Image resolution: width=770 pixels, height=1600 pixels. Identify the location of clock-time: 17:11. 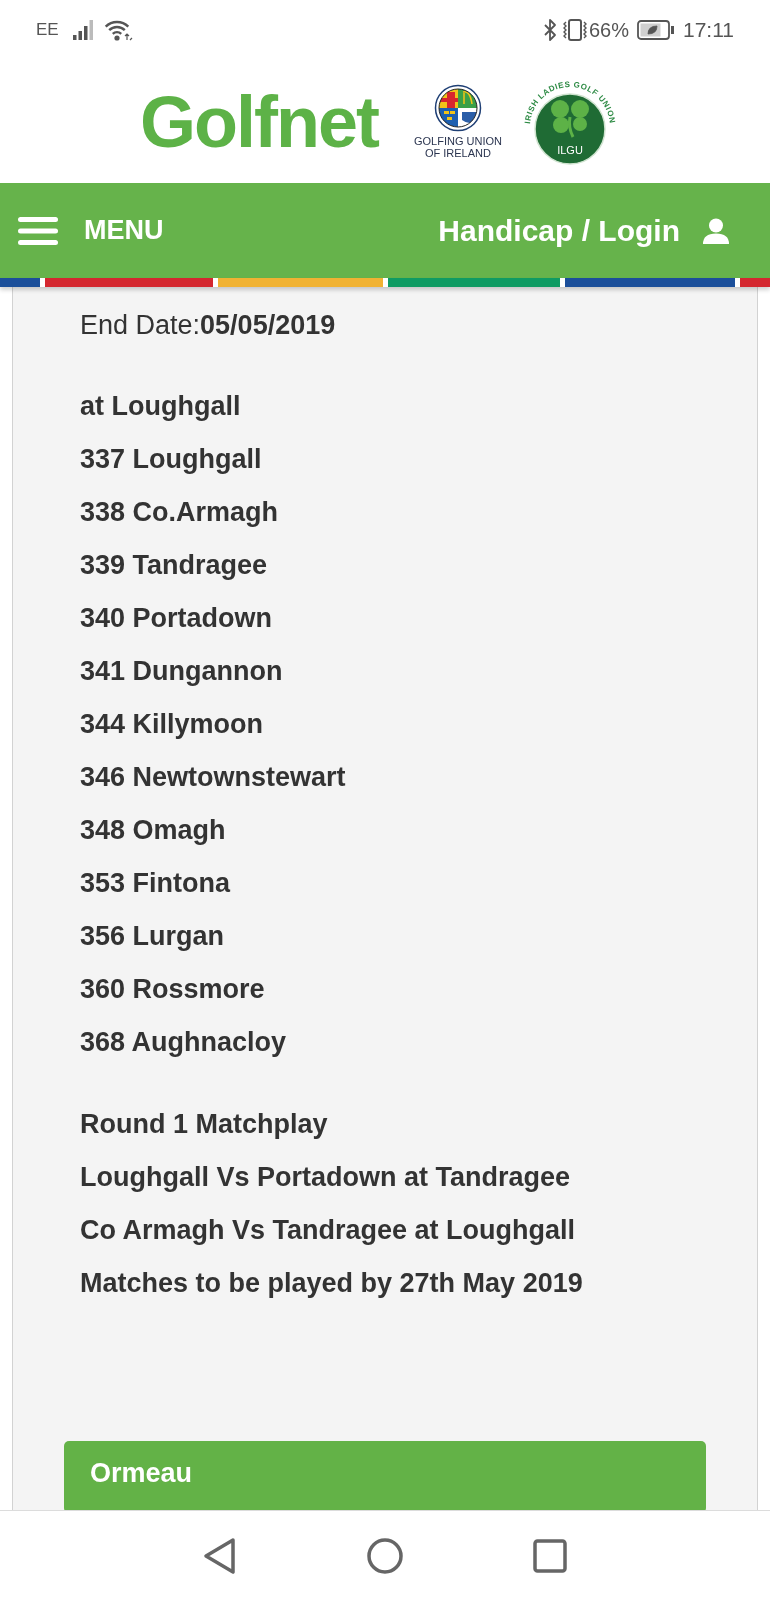
(708, 30).